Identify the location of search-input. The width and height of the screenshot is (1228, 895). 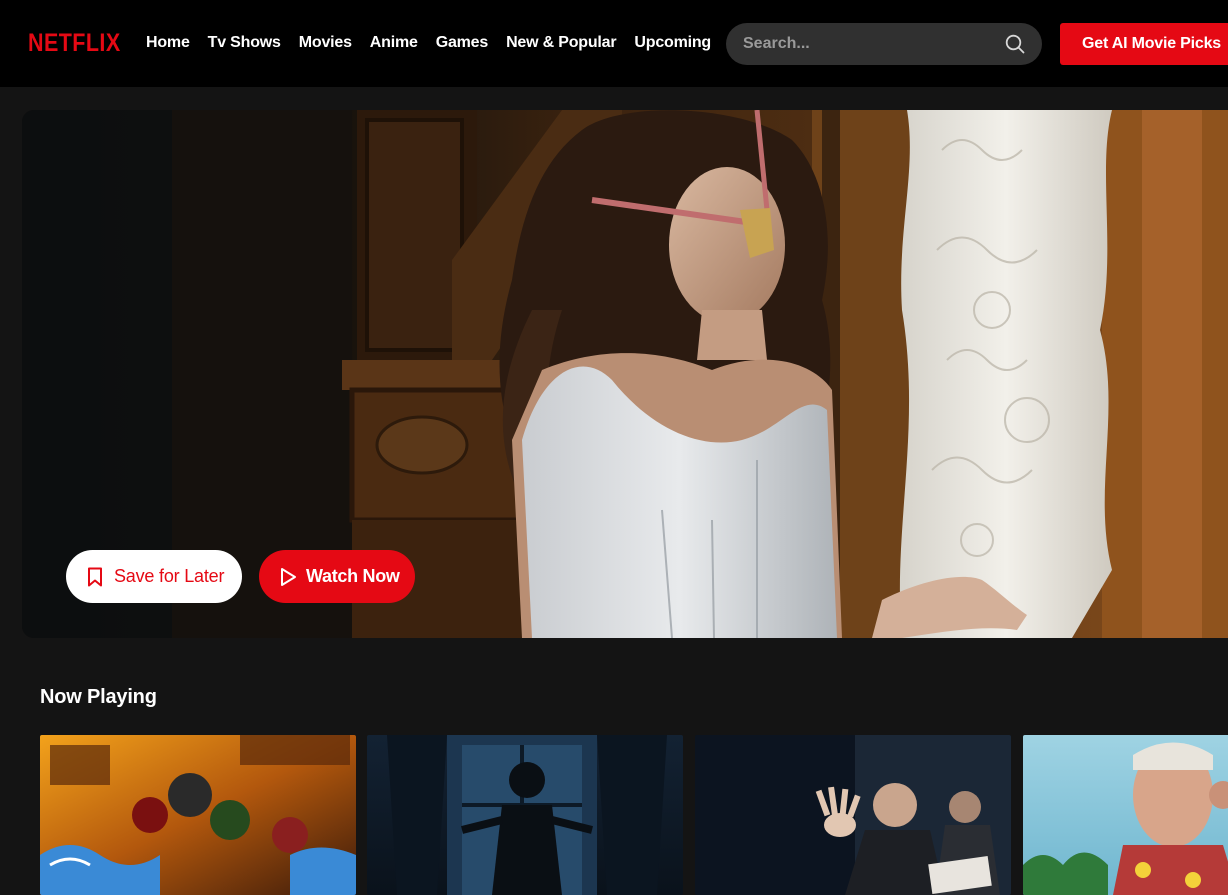
(861, 44).